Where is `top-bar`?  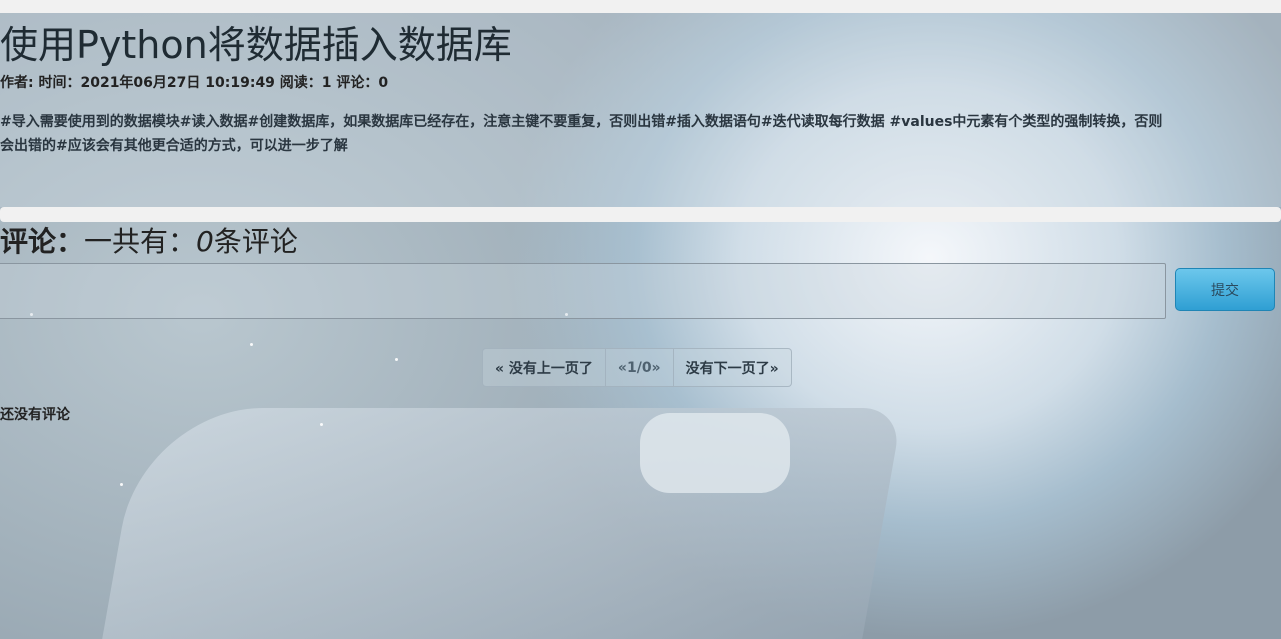
top-bar is located at coordinates (640, 6).